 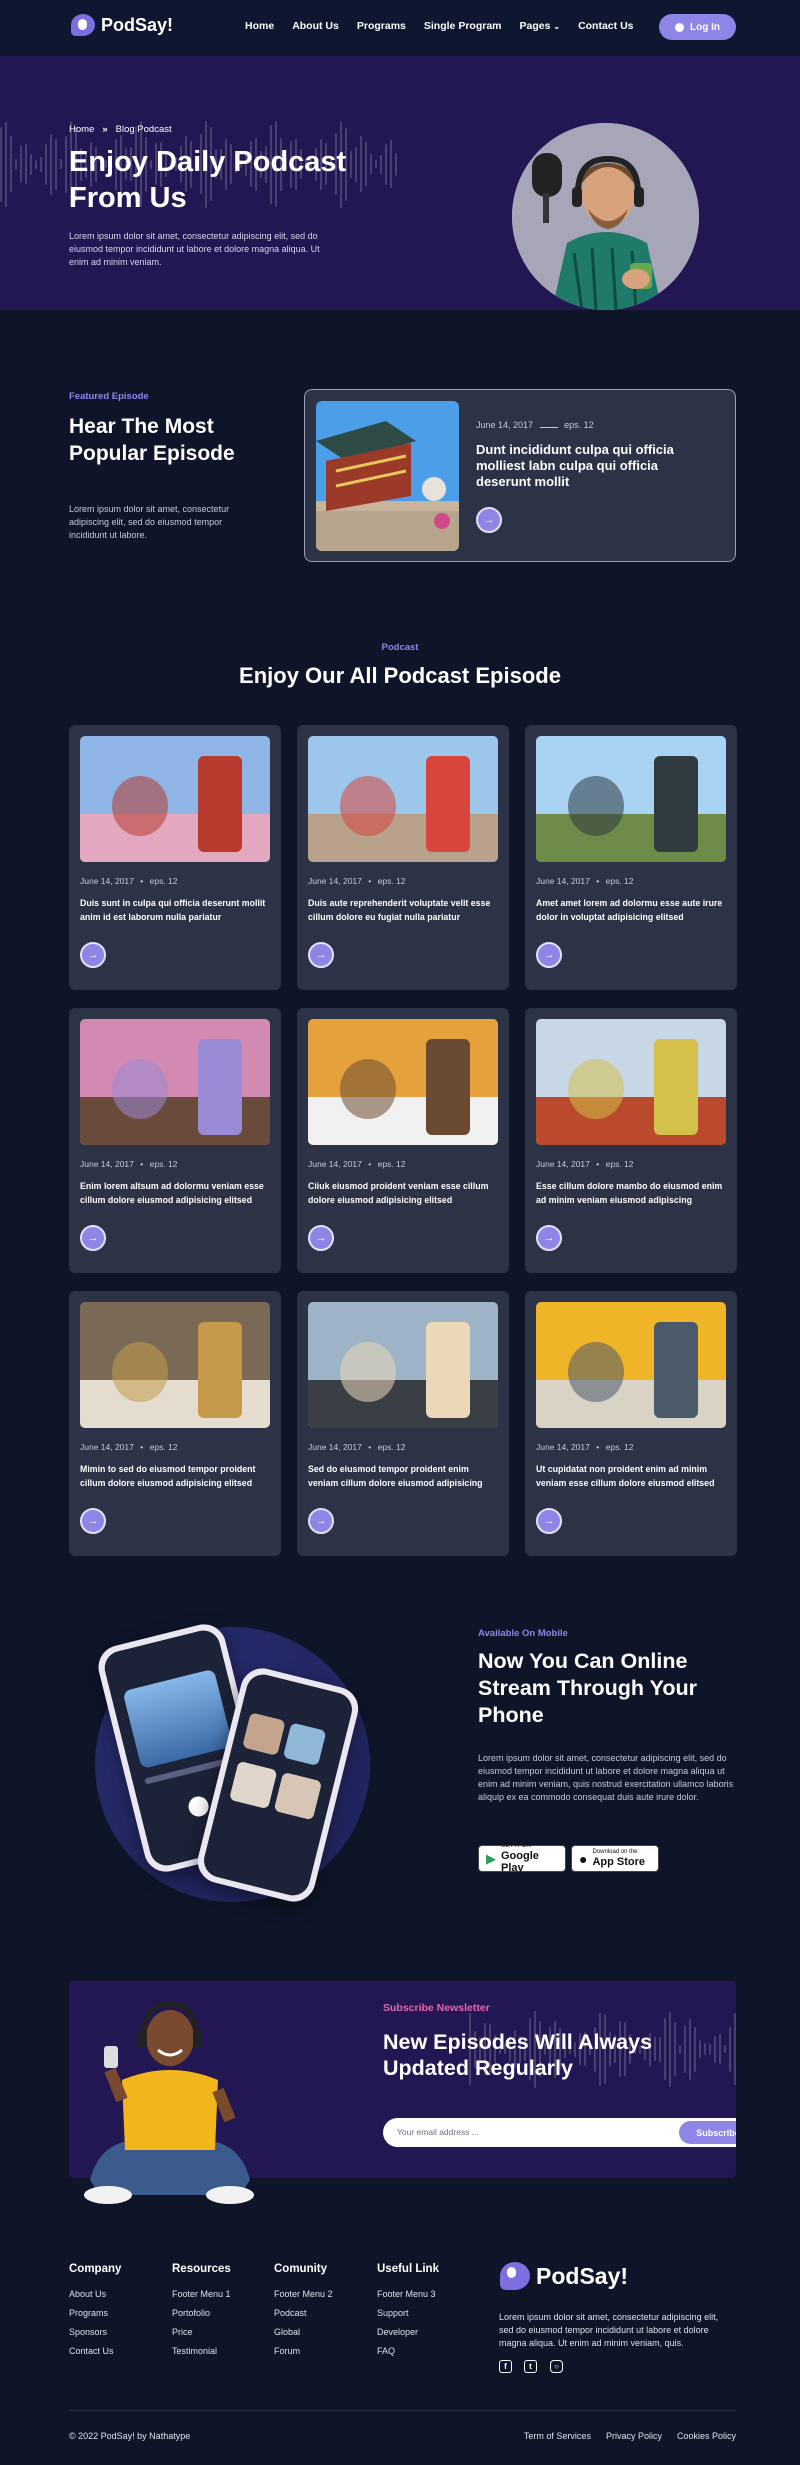 What do you see at coordinates (201, 2351) in the screenshot?
I see `footer-link: Testimonial` at bounding box center [201, 2351].